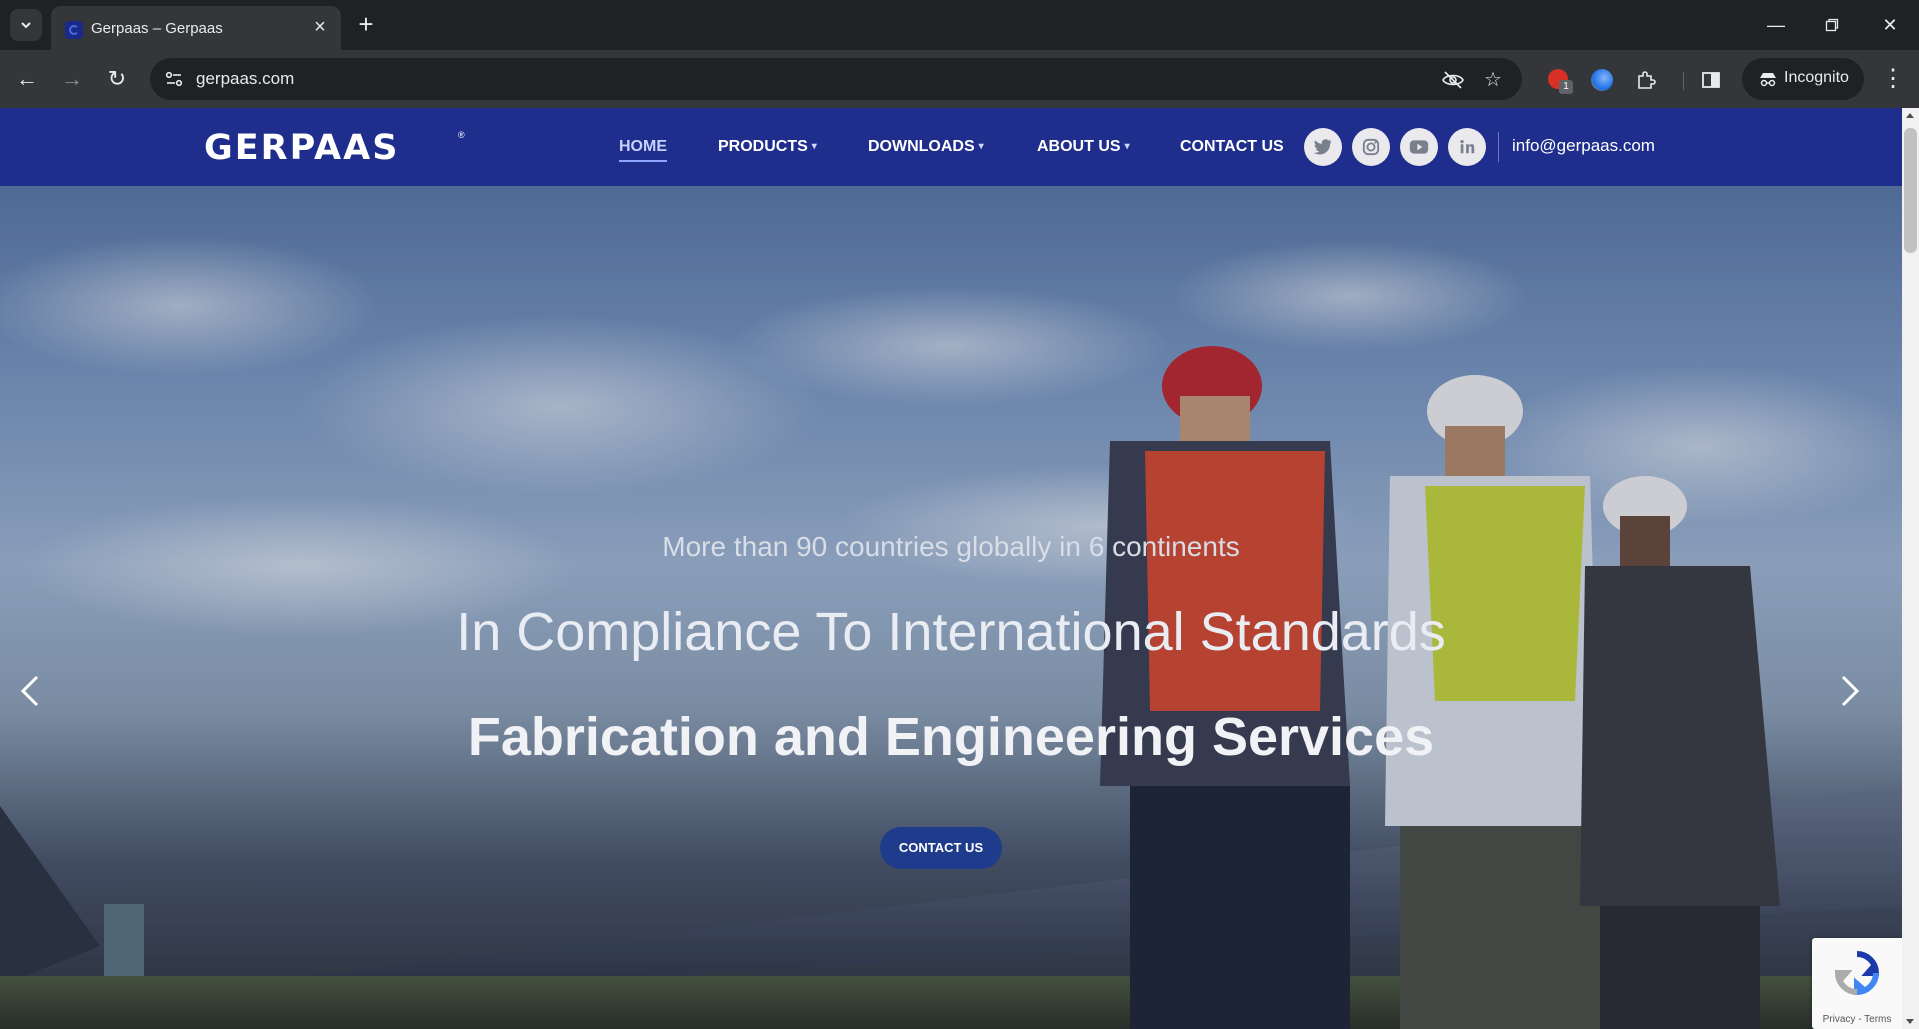  Describe the element at coordinates (366, 24) in the screenshot. I see `new-tab-button: +` at that location.